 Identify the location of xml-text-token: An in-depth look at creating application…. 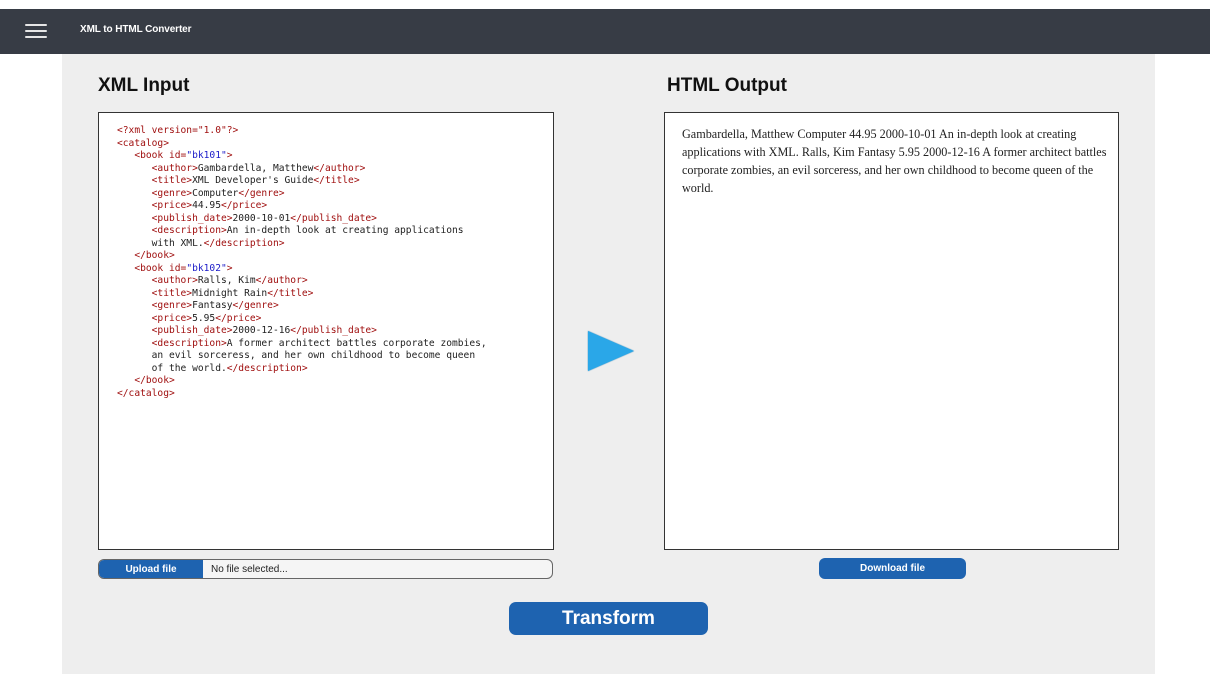
(345, 230).